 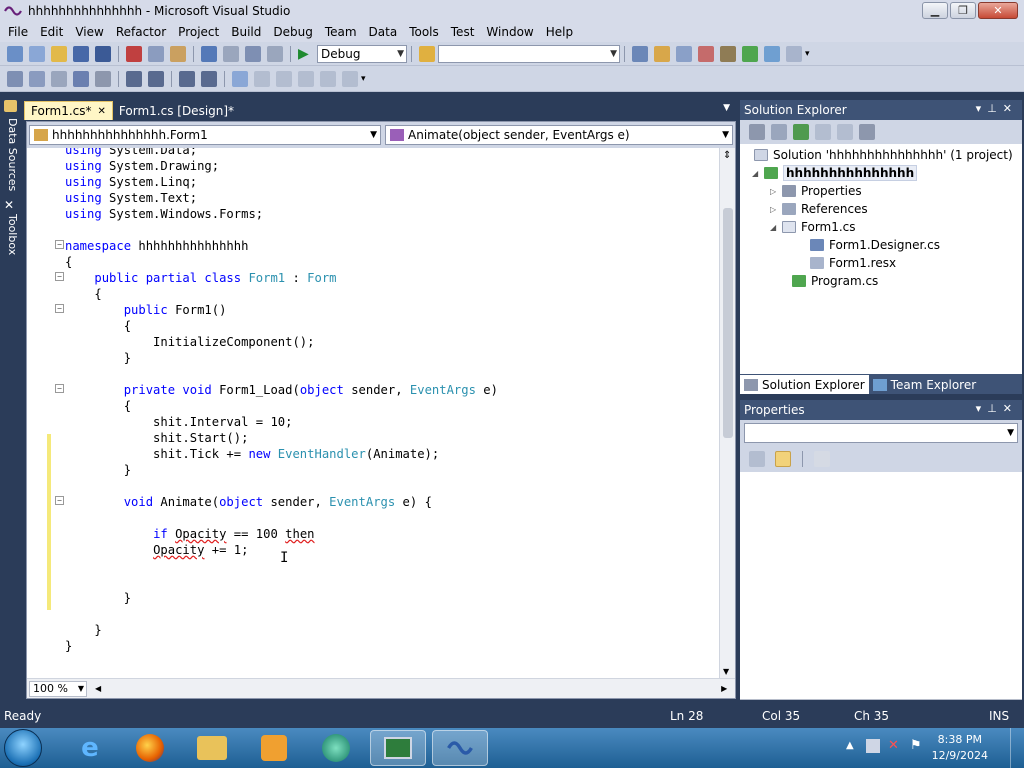 I want to click on previous-bookmark-icon, so click(x=262, y=78).